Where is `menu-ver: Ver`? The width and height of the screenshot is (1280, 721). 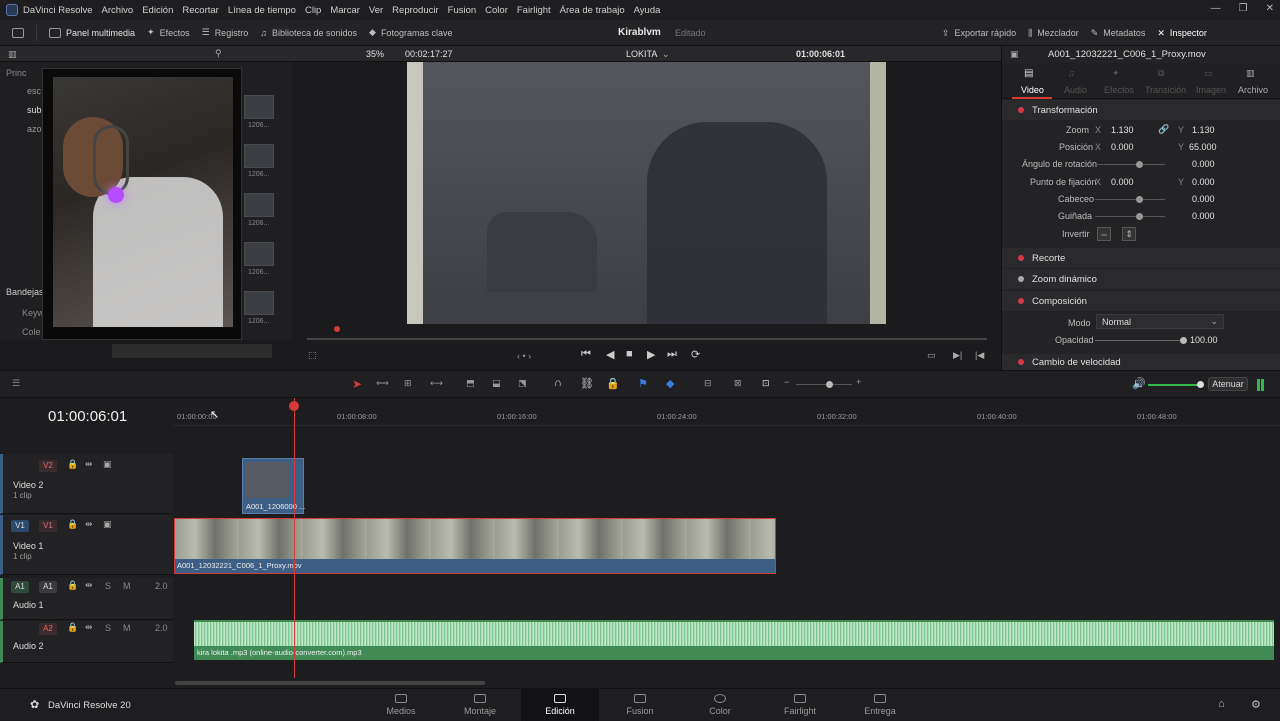
menu-ver: Ver is located at coordinates (376, 10).